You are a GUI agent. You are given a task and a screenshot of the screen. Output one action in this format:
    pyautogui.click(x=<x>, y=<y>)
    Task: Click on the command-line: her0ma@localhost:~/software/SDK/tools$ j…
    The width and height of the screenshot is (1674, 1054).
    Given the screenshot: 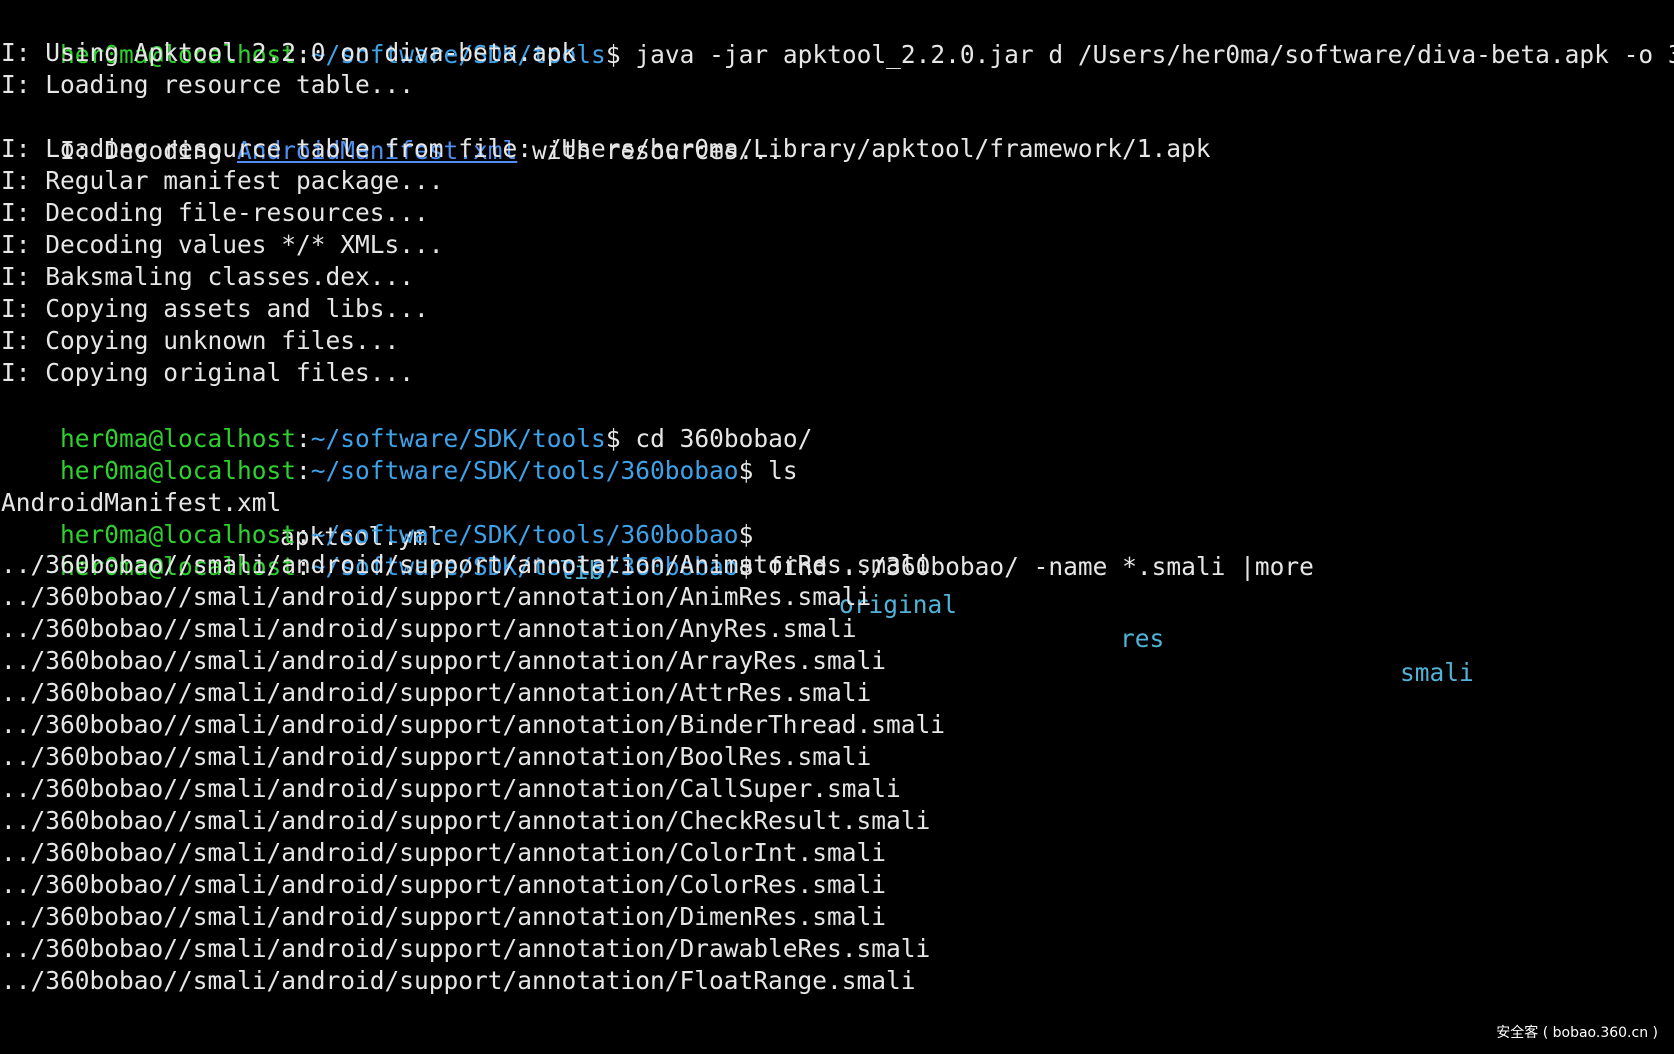 What is the action you would take?
    pyautogui.click(x=837, y=36)
    